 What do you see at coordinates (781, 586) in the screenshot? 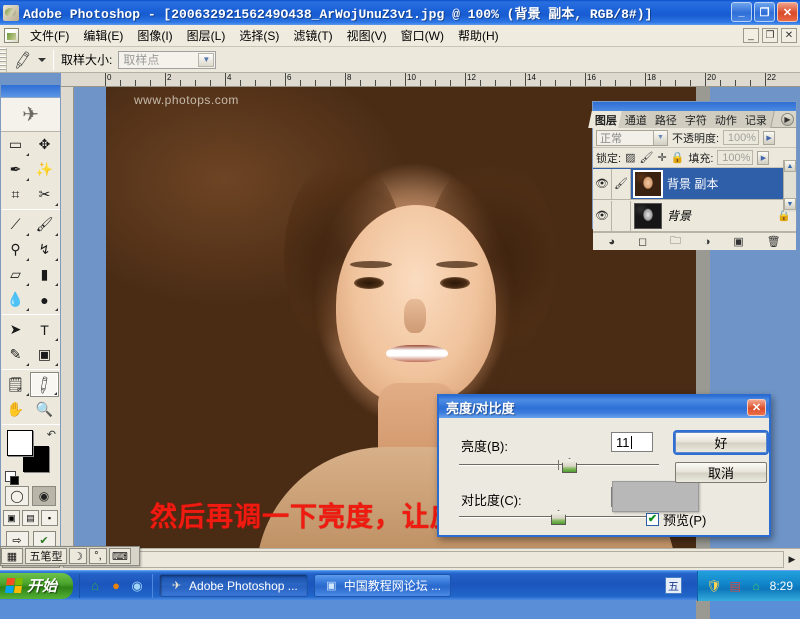
I see `taskbar-clock: 8:29` at bounding box center [781, 586].